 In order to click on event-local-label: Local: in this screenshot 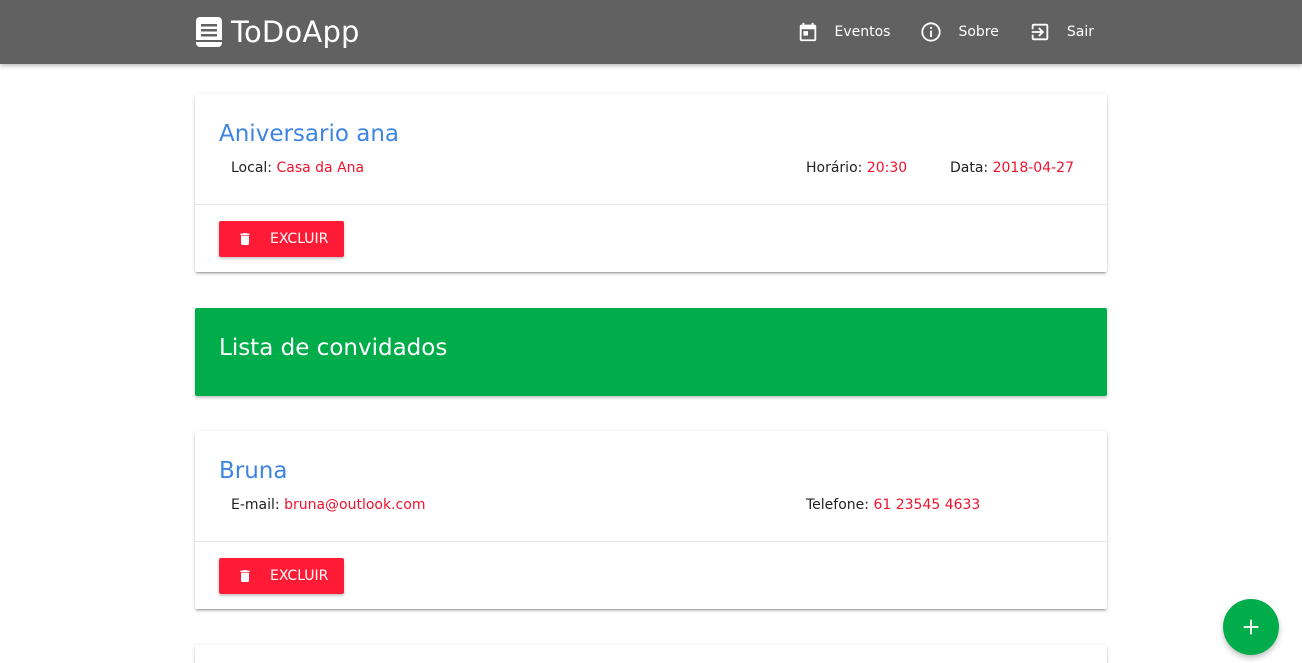, I will do `click(252, 168)`.